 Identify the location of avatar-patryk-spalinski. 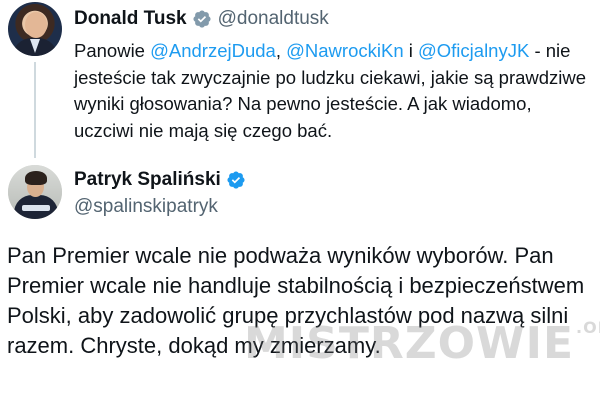
(35, 192).